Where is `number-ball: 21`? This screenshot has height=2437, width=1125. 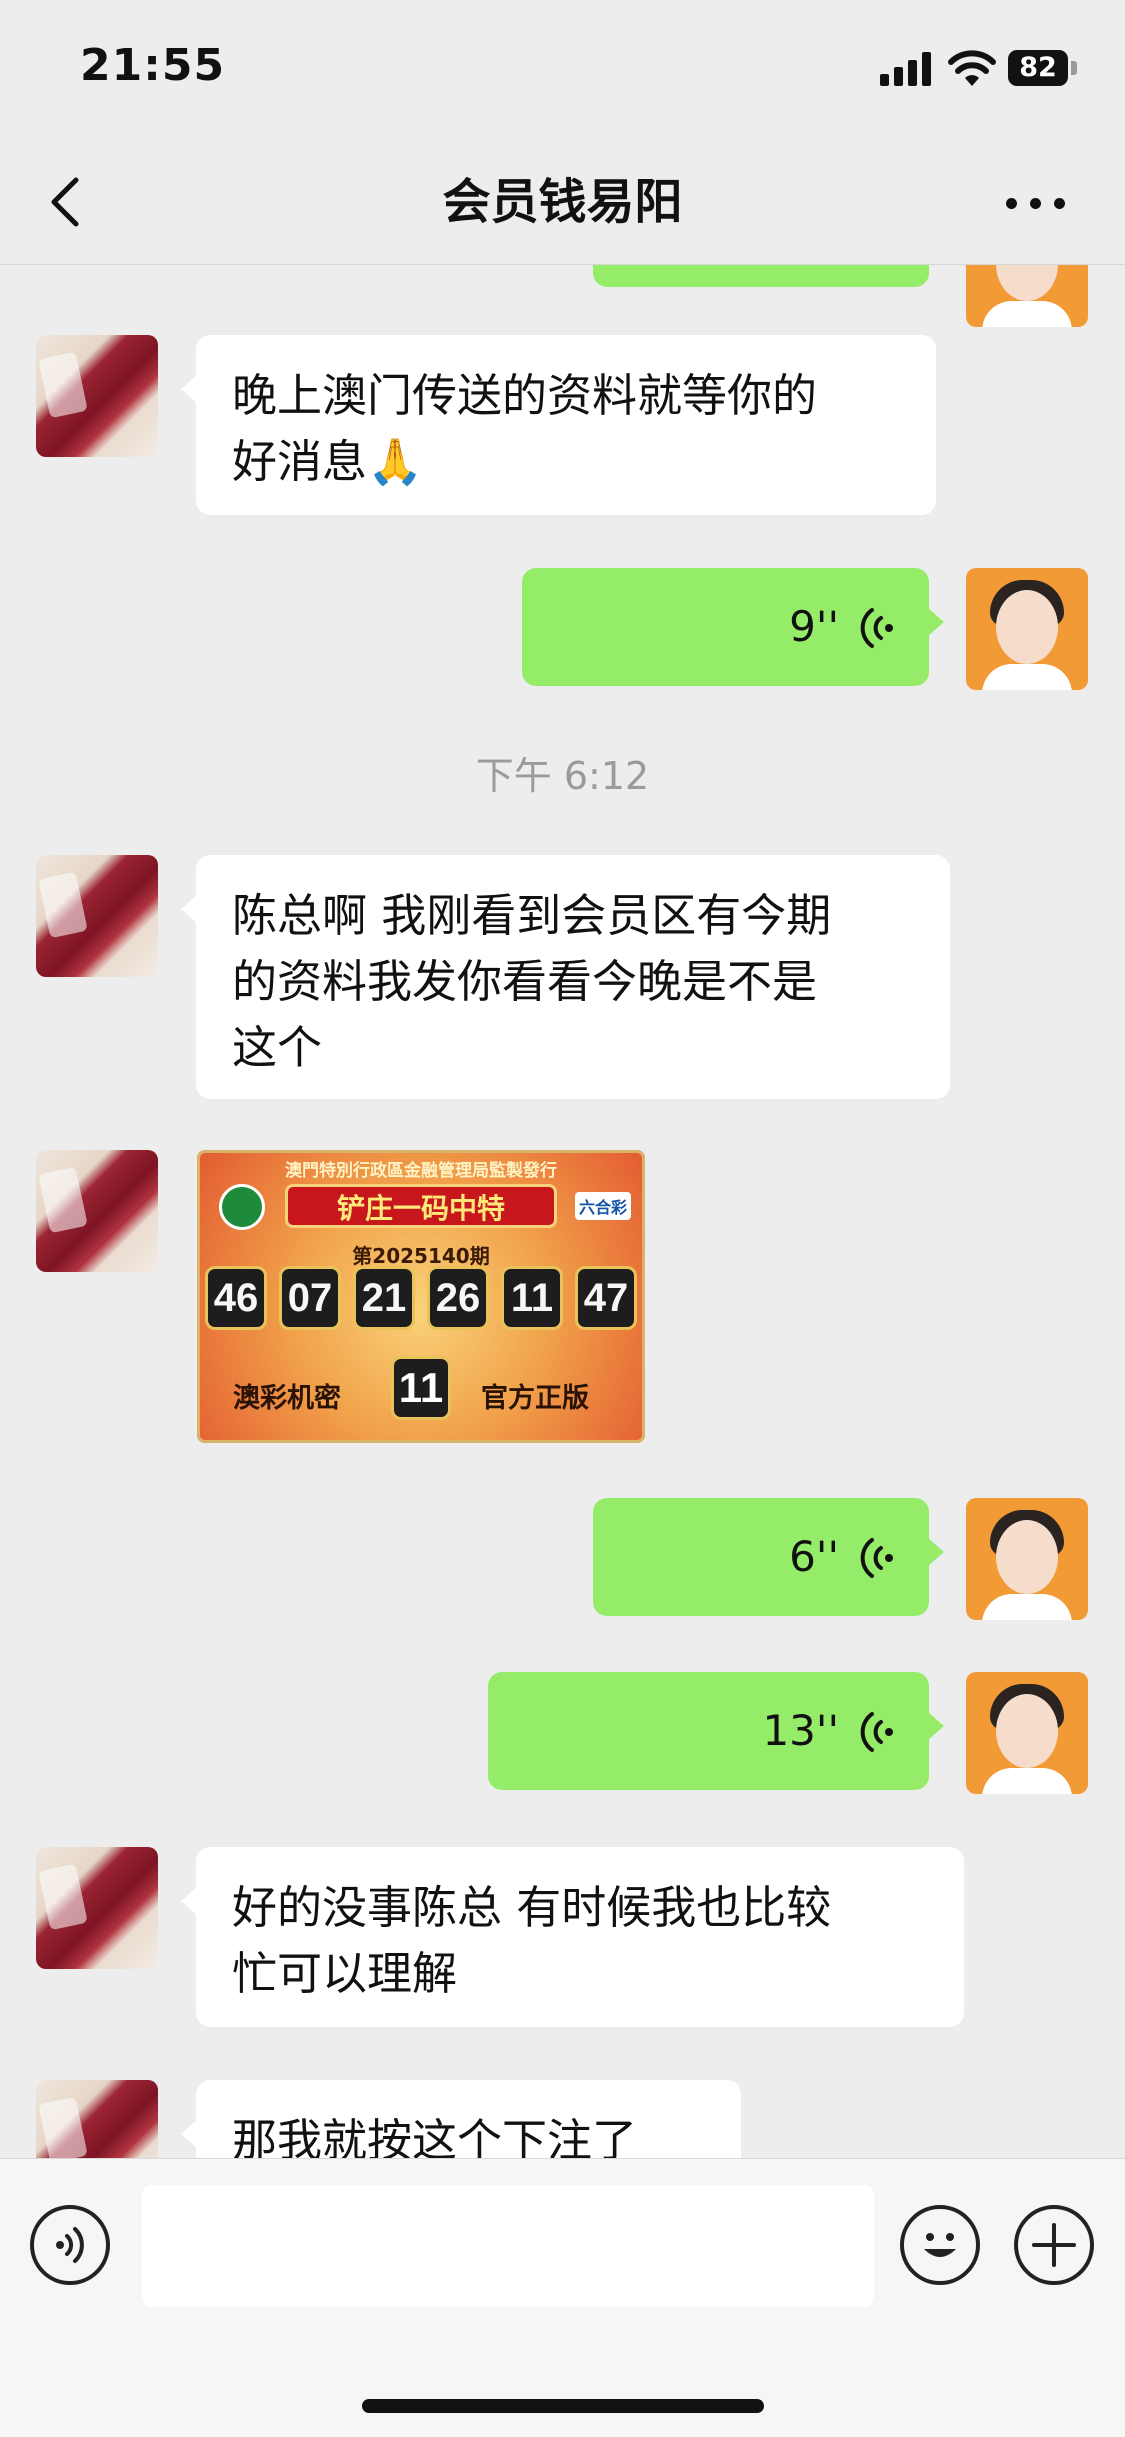 number-ball: 21 is located at coordinates (384, 1298).